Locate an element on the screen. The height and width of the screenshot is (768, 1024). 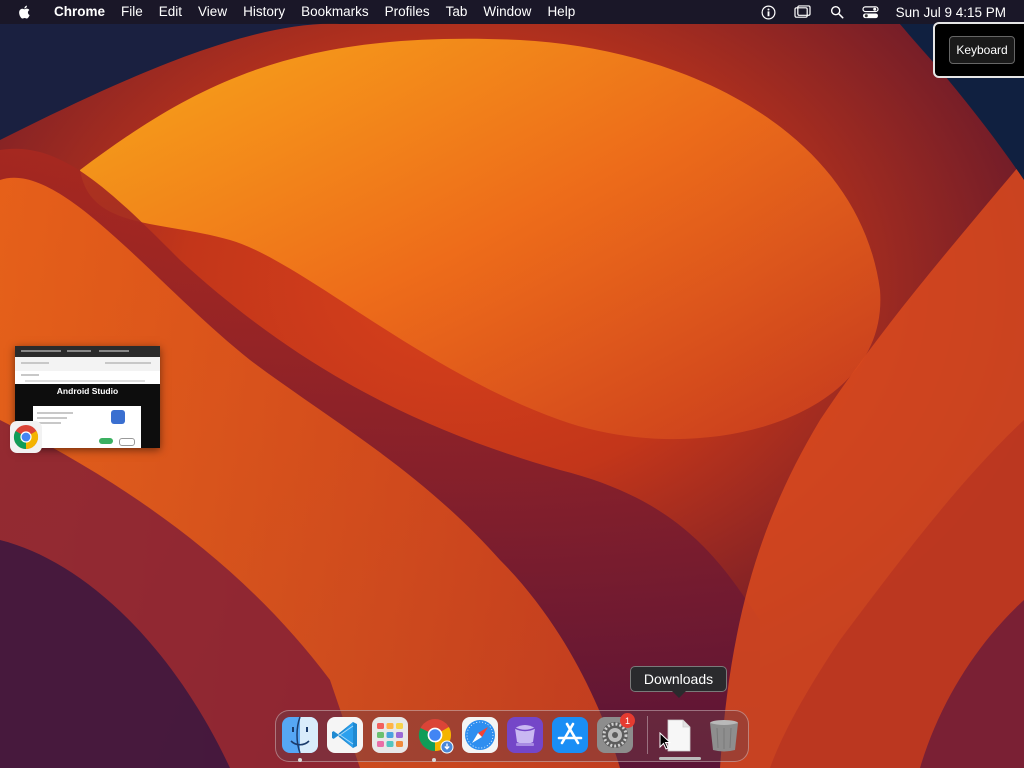
android-studio-logo-icon is located at coordinates (118, 417).